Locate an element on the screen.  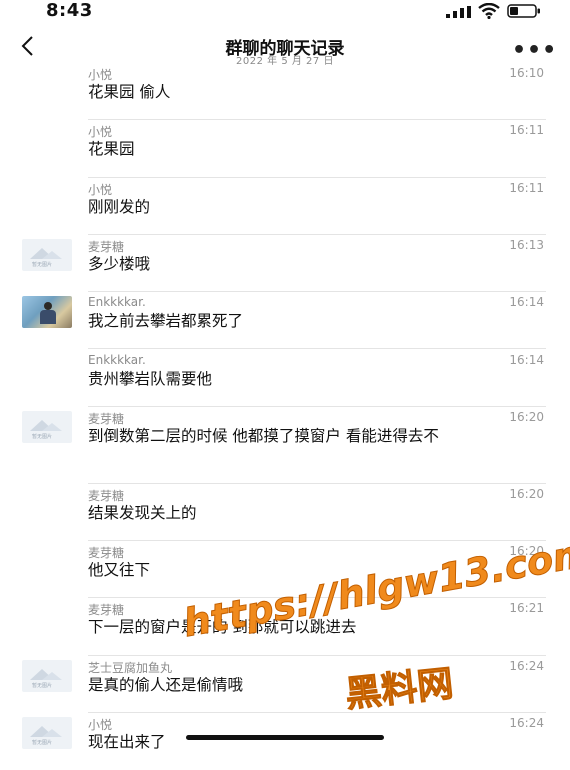
message-row: Enkkkkar. 16:14 我之前去攀岩都累死了 is located at coordinates (285, 321).